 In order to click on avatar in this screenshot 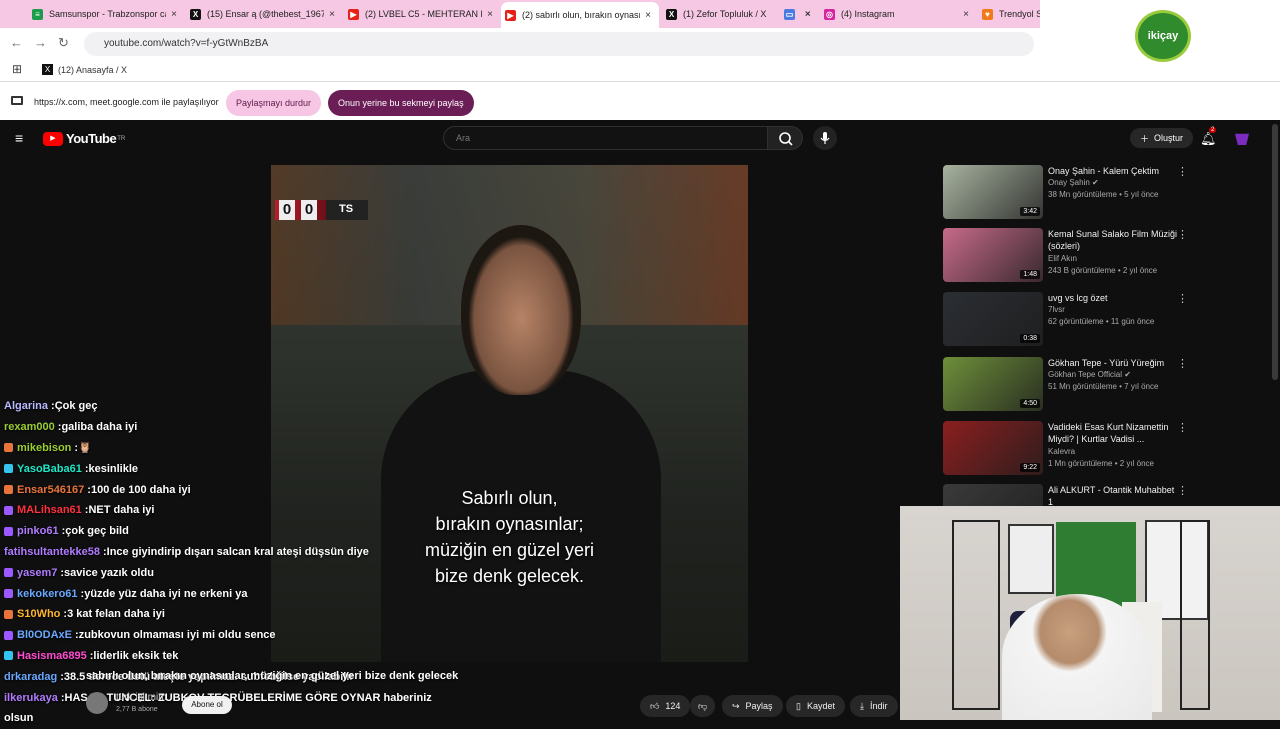, I will do `click(1242, 139)`.